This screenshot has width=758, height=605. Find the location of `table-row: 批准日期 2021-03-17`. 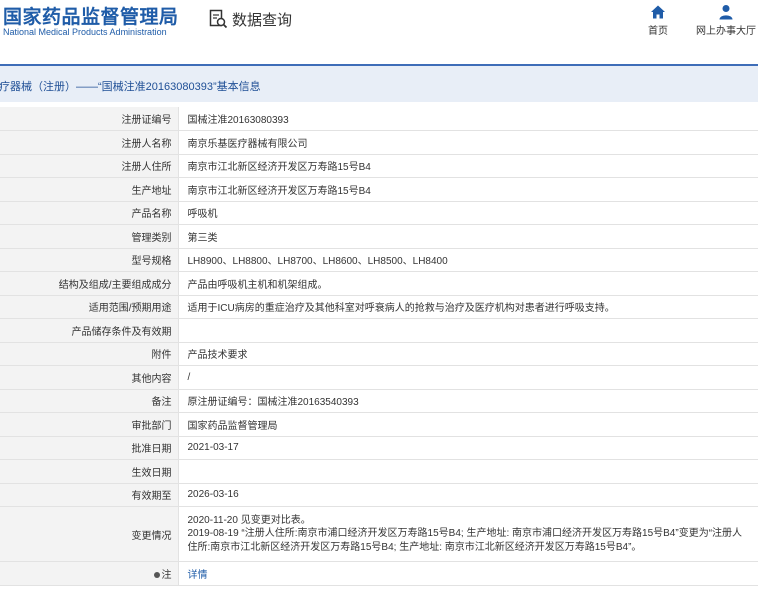

table-row: 批准日期 2021-03-17 is located at coordinates (379, 448).